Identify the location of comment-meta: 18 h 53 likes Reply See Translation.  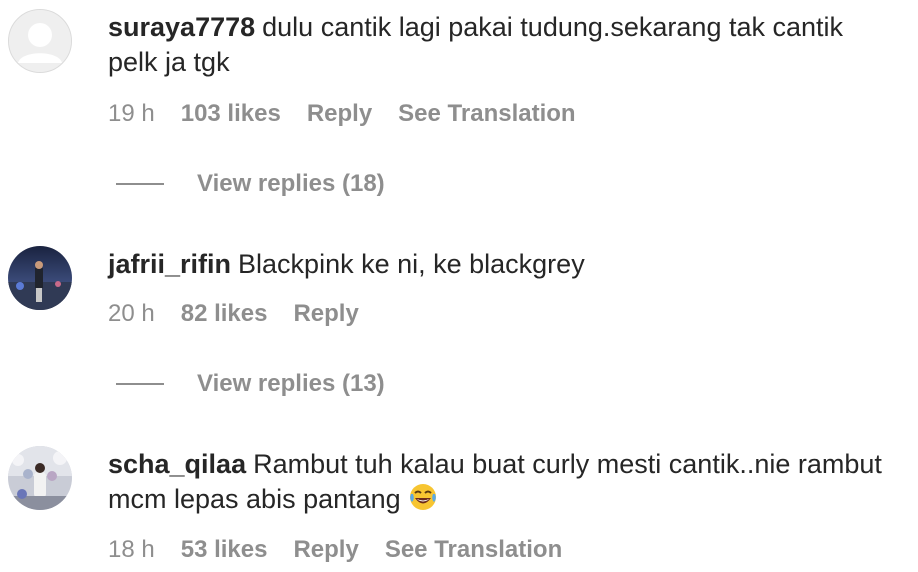
(348, 550).